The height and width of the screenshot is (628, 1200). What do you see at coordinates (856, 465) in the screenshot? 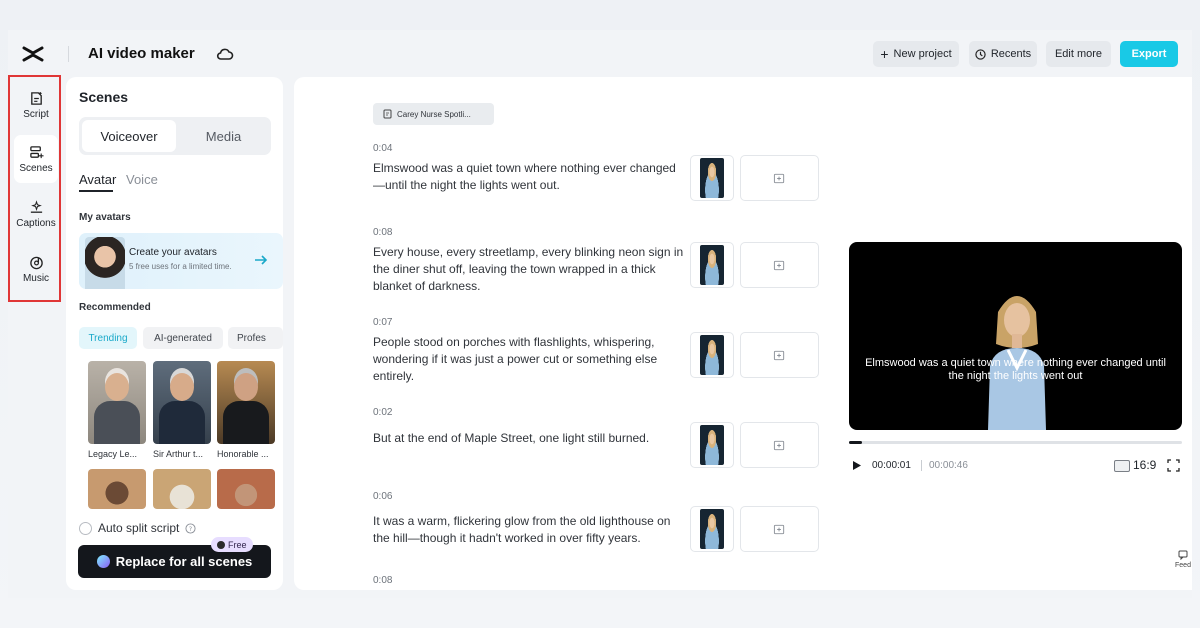
I see `play-icon` at bounding box center [856, 465].